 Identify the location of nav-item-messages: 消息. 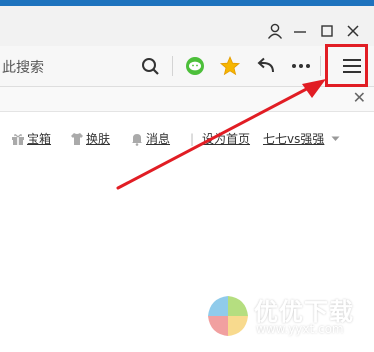
(150, 139).